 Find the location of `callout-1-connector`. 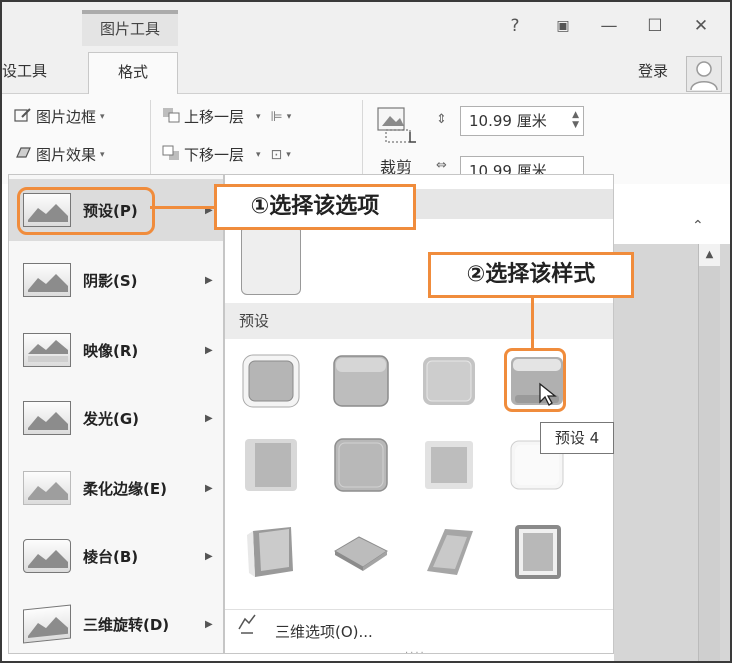

callout-1-connector is located at coordinates (182, 207).